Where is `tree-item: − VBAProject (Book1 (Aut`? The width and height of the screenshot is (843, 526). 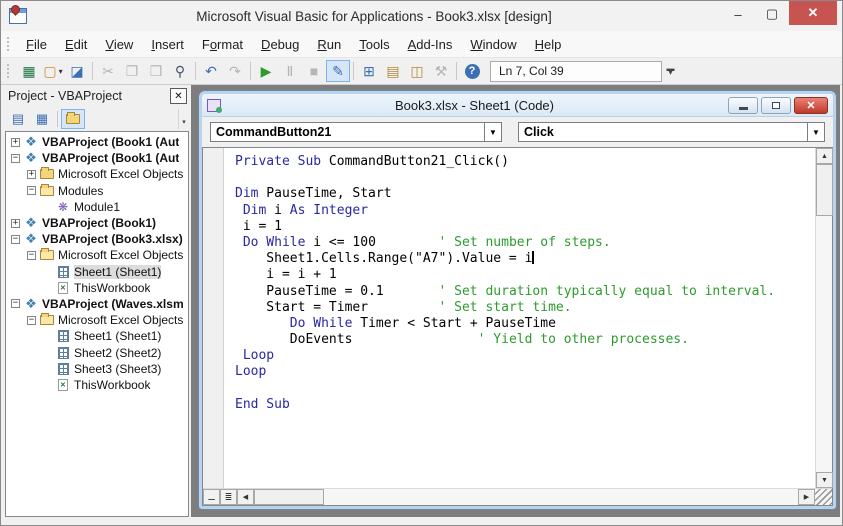 tree-item: − VBAProject (Book1 (Aut is located at coordinates (97, 158).